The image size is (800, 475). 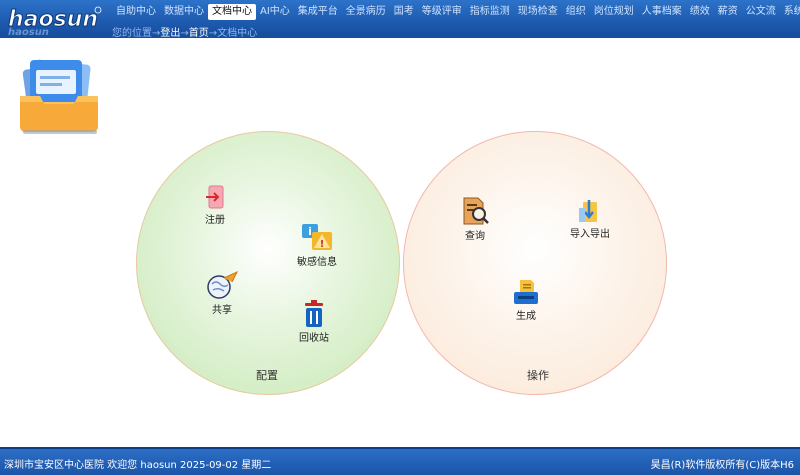 What do you see at coordinates (136, 12) in the screenshot?
I see `nav-item: 自助中心` at bounding box center [136, 12].